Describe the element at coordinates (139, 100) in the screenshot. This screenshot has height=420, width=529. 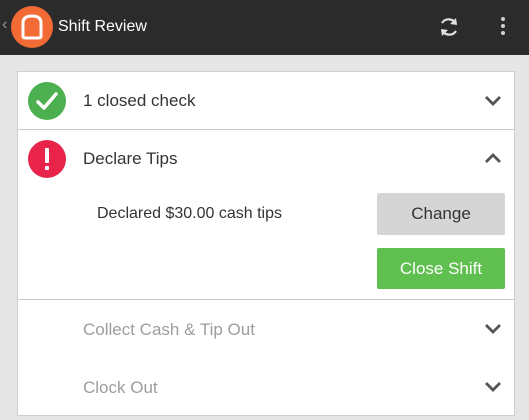
I see `step-label: 1 closed check` at that location.